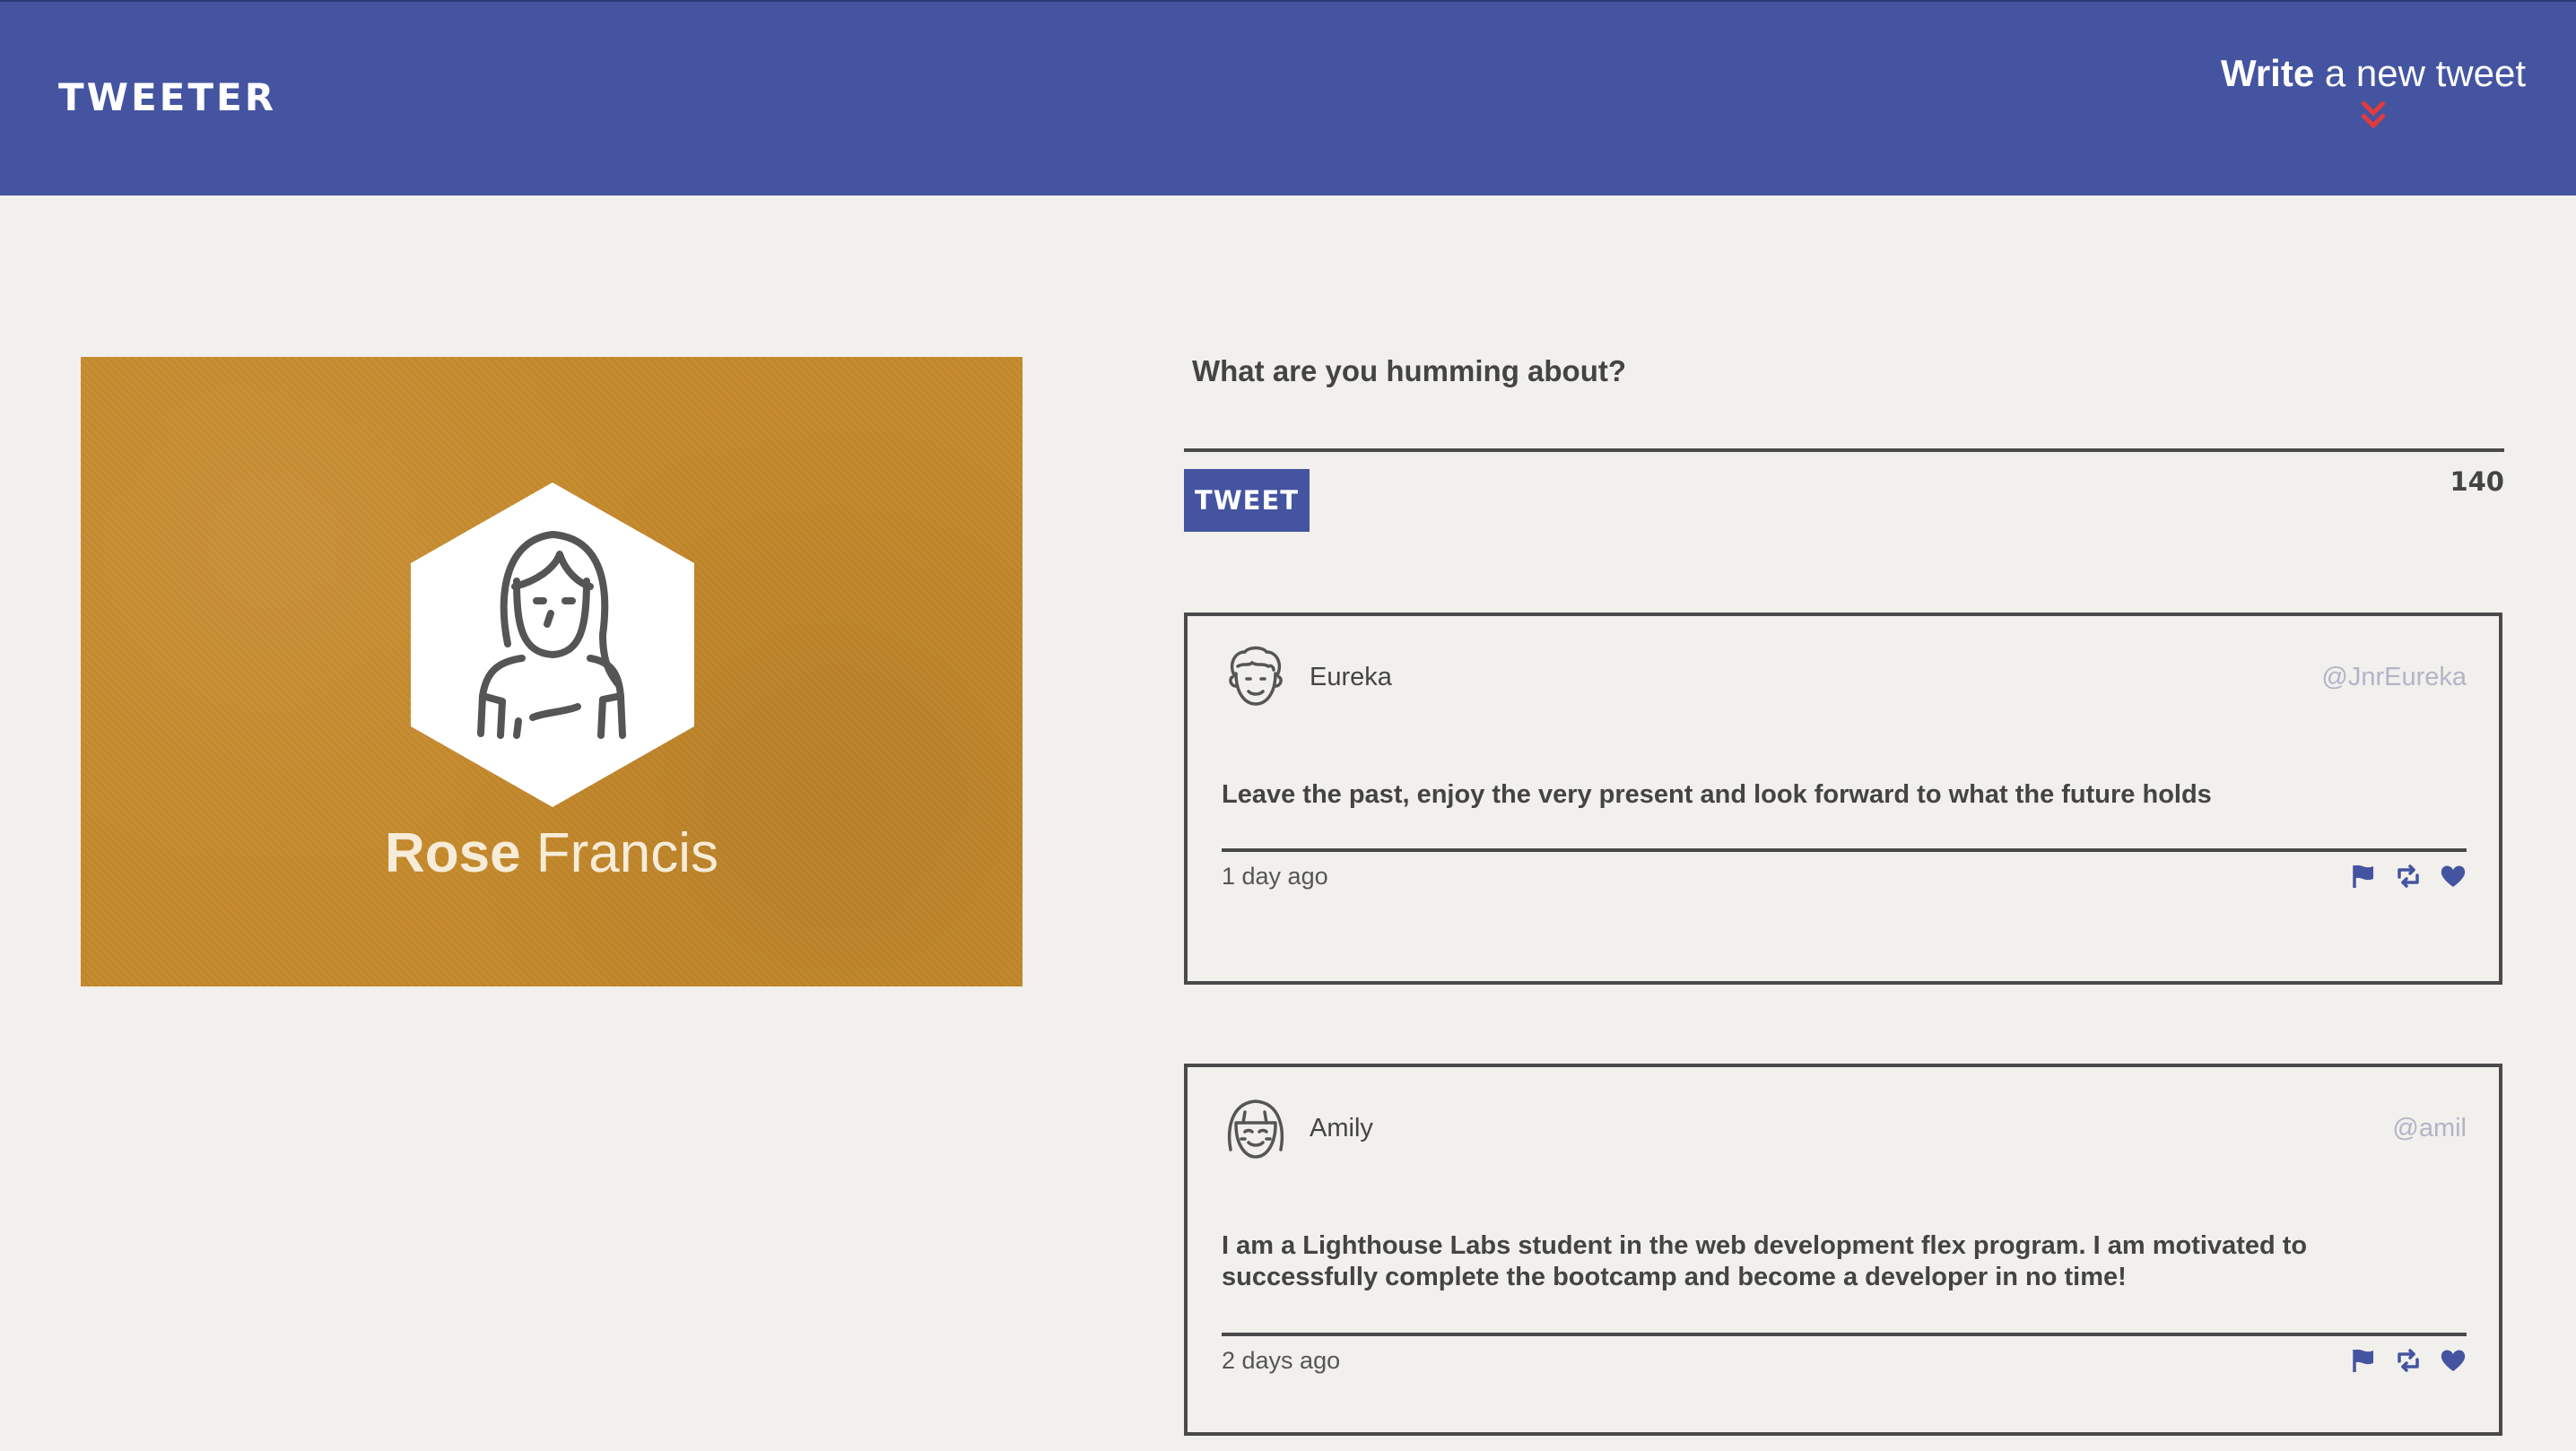  What do you see at coordinates (1288, 98) in the screenshot?
I see `navbar: TWEETER Write a new tweet` at bounding box center [1288, 98].